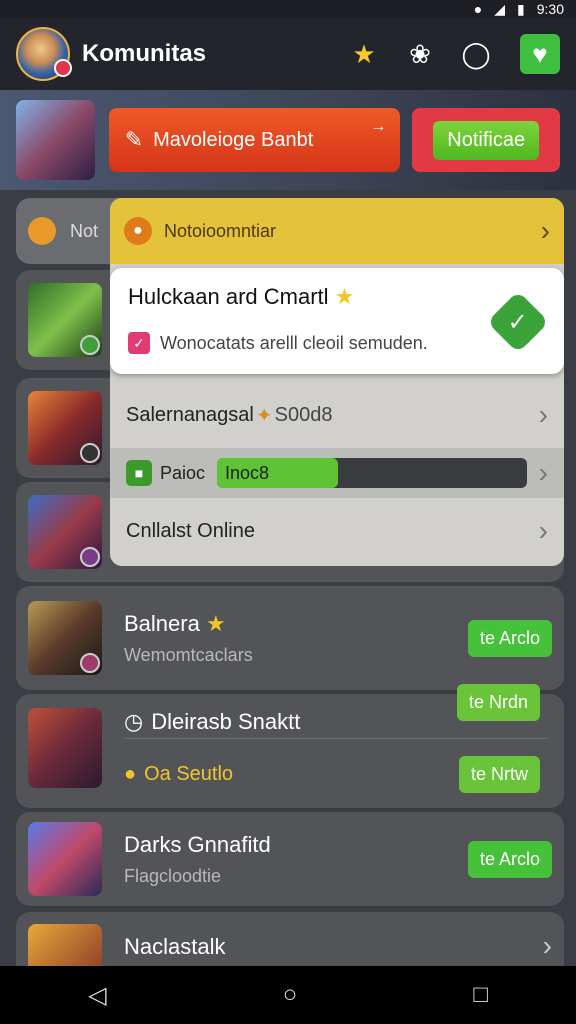 The width and height of the screenshot is (576, 1024). What do you see at coordinates (139, 343) in the screenshot?
I see `check-icon: ✓` at bounding box center [139, 343].